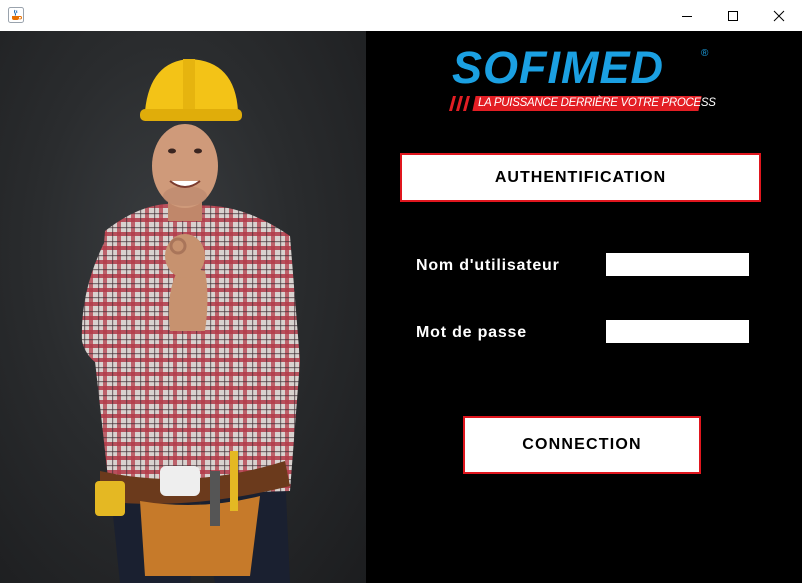  I want to click on username-input, so click(677, 264).